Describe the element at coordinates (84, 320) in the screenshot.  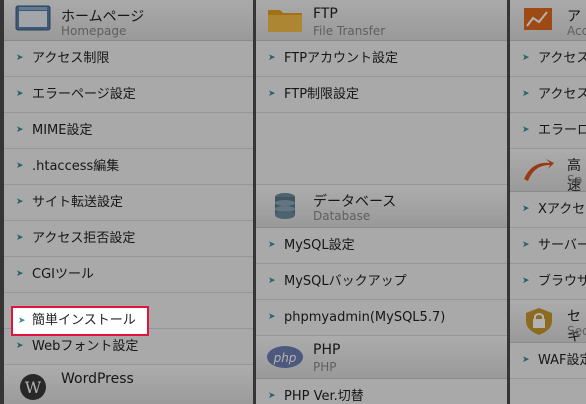
I see `menu-item-label: 簡単インストール` at that location.